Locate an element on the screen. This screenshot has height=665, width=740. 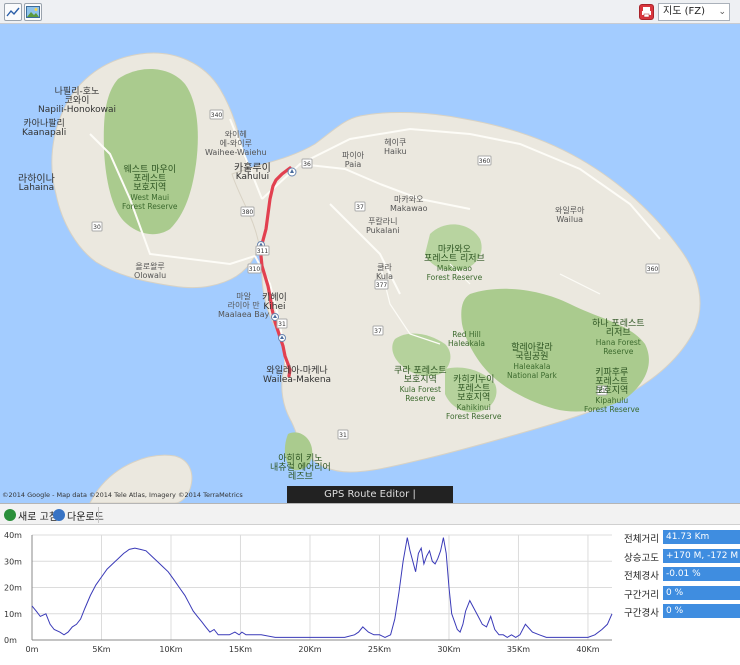
y-tick-label: 20m is located at coordinates (13, 588).